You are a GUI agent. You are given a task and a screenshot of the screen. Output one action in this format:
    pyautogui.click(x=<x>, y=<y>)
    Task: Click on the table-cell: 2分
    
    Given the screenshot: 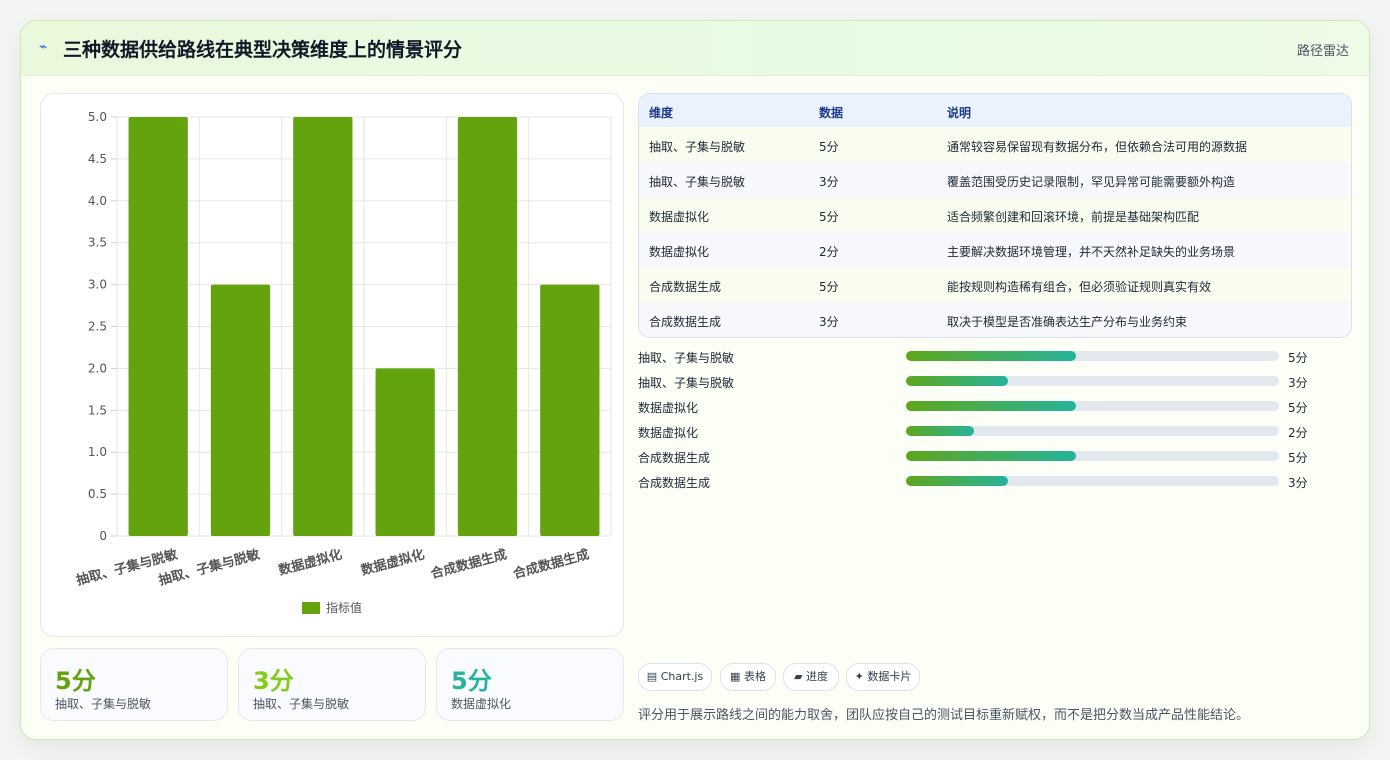 What is the action you would take?
    pyautogui.click(x=829, y=252)
    